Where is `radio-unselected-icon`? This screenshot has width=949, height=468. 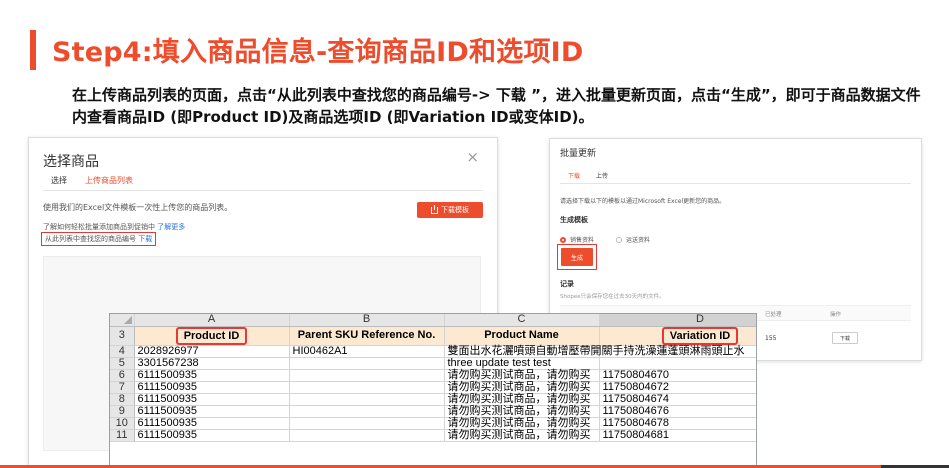
radio-unselected-icon is located at coordinates (619, 239).